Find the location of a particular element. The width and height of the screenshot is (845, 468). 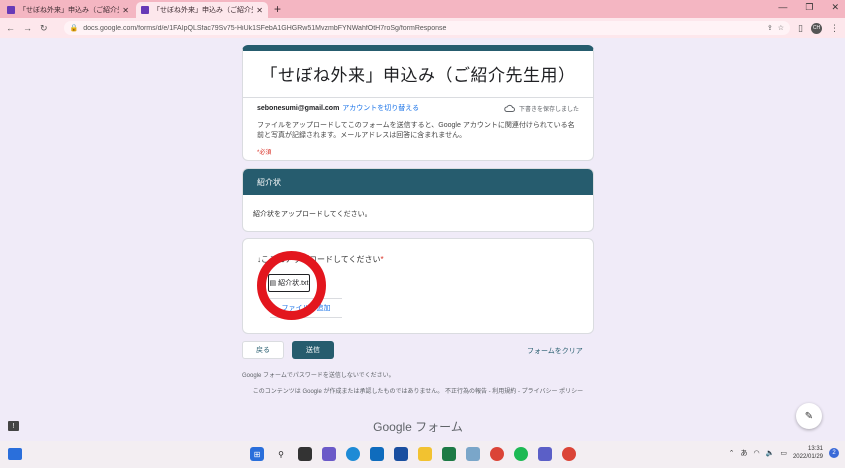

volume-icon: 🔈 is located at coordinates (770, 453).